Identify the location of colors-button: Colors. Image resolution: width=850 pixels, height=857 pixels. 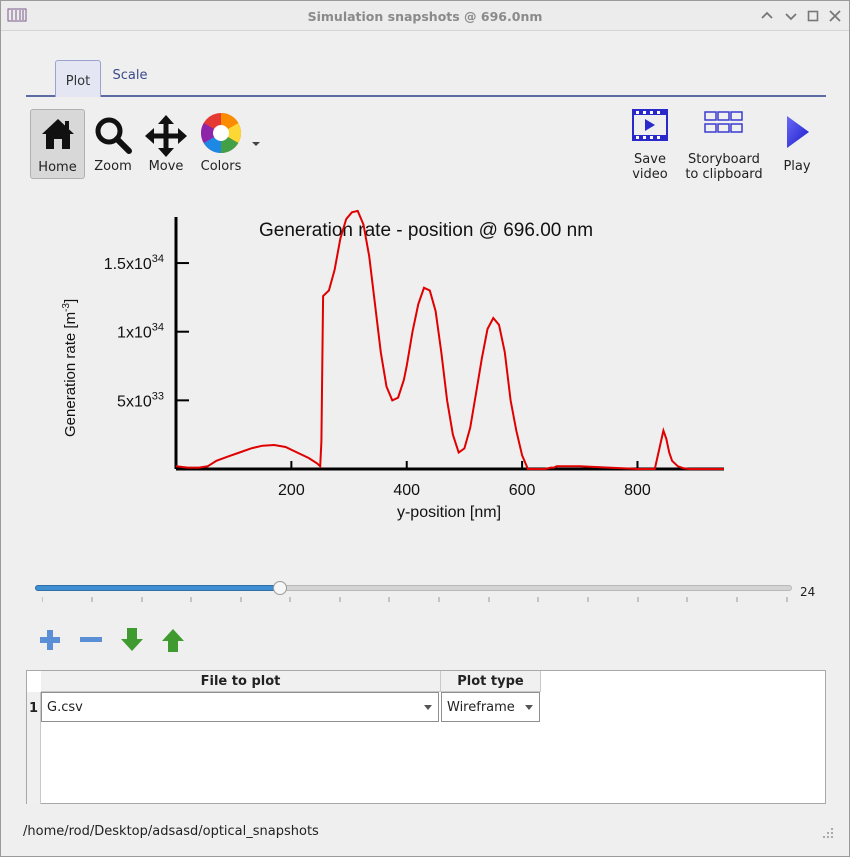
(221, 144).